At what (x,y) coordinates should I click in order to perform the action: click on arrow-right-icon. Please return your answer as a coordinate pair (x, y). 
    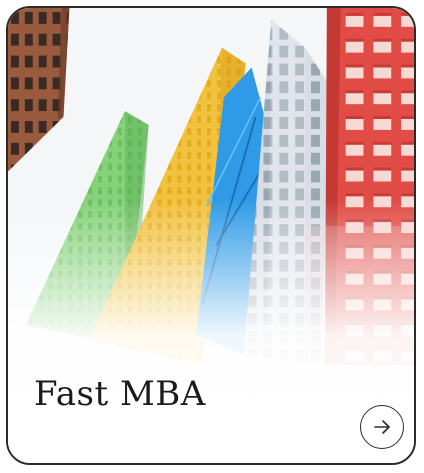
    Looking at the image, I should click on (382, 427).